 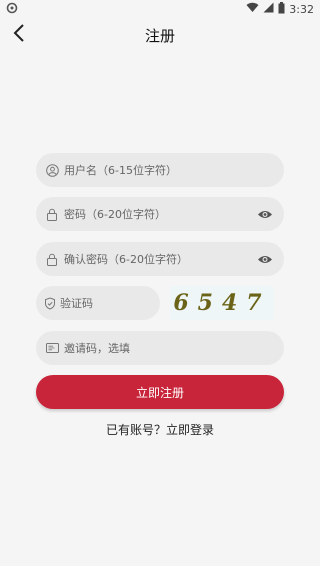 I want to click on username-field, so click(x=160, y=170).